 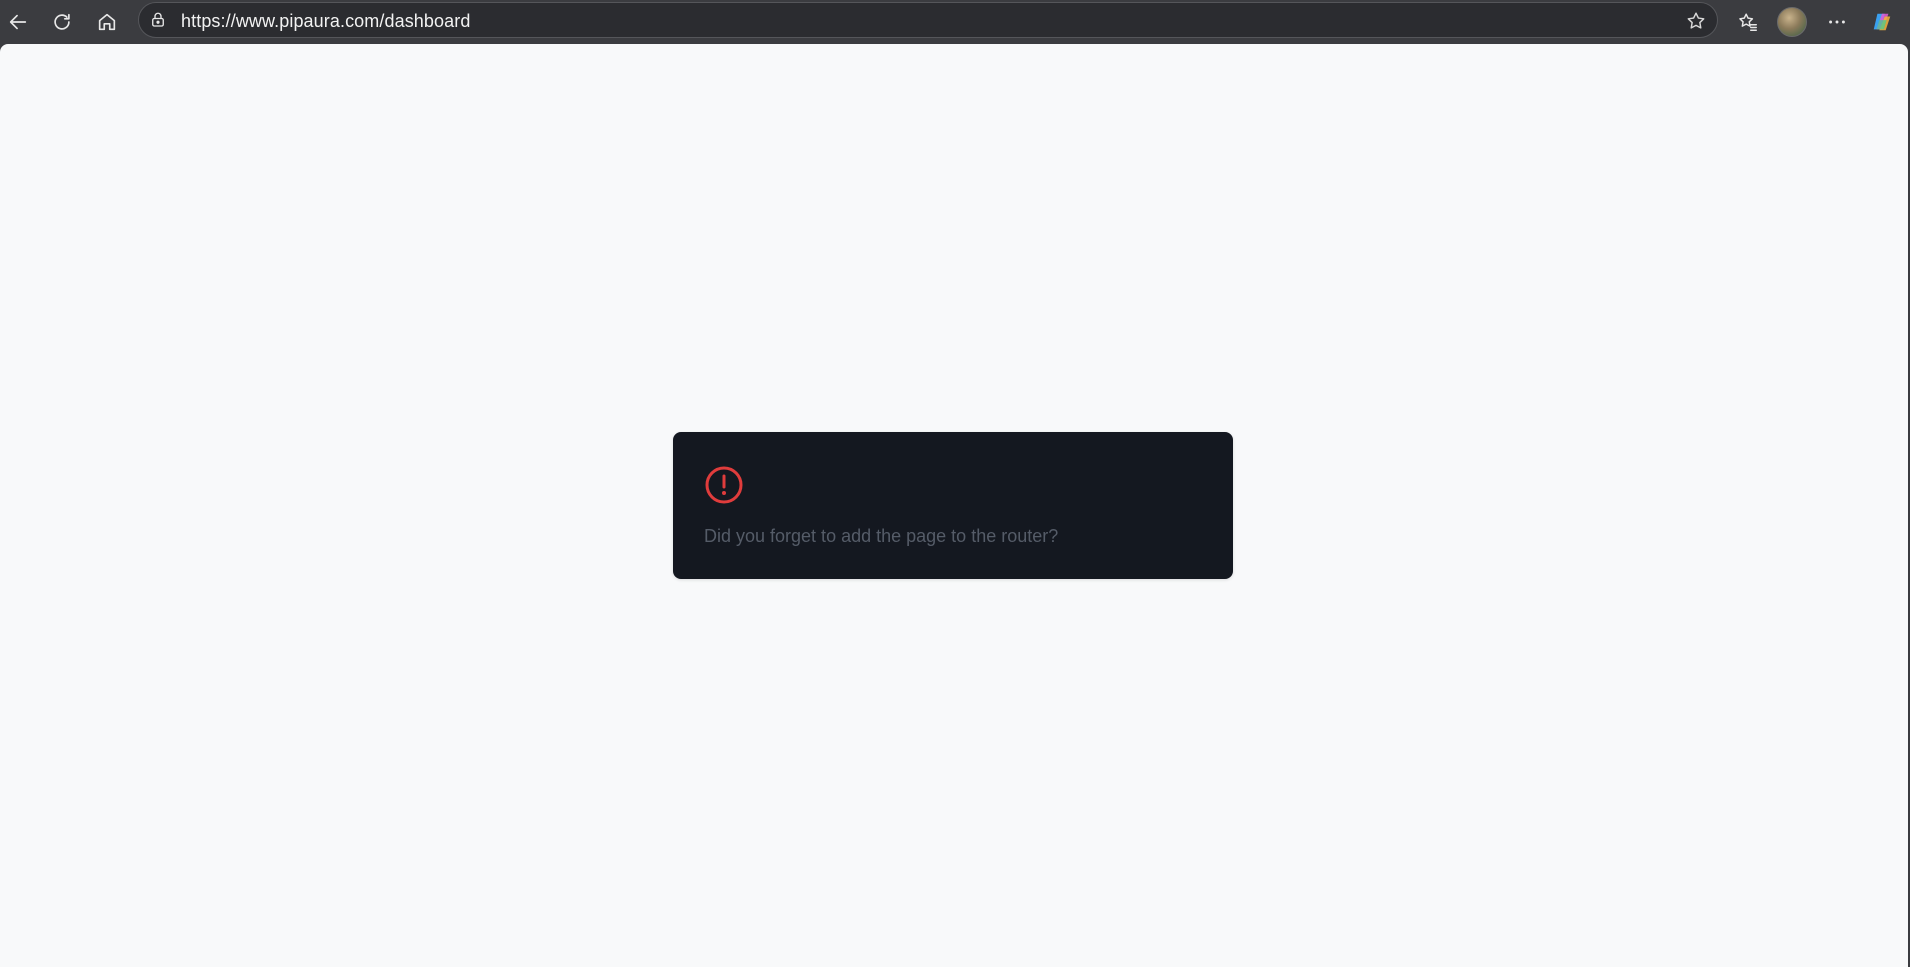 What do you see at coordinates (158, 20) in the screenshot?
I see `lock-icon` at bounding box center [158, 20].